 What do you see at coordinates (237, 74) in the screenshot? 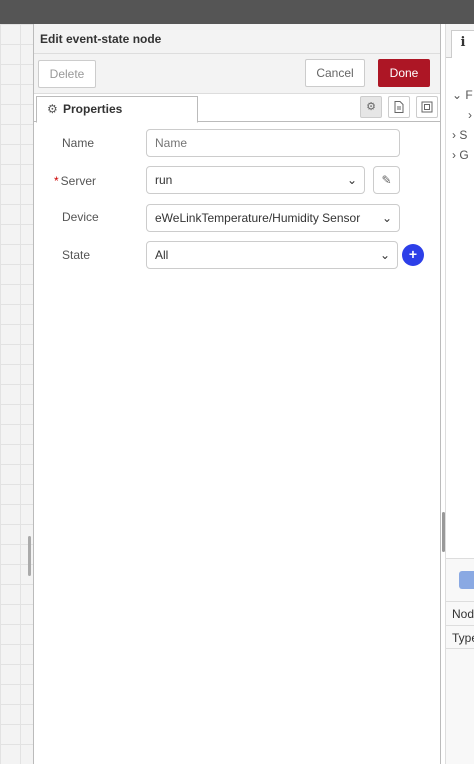
I see `tray-toolbar: Delete Cancel Done` at bounding box center [237, 74].